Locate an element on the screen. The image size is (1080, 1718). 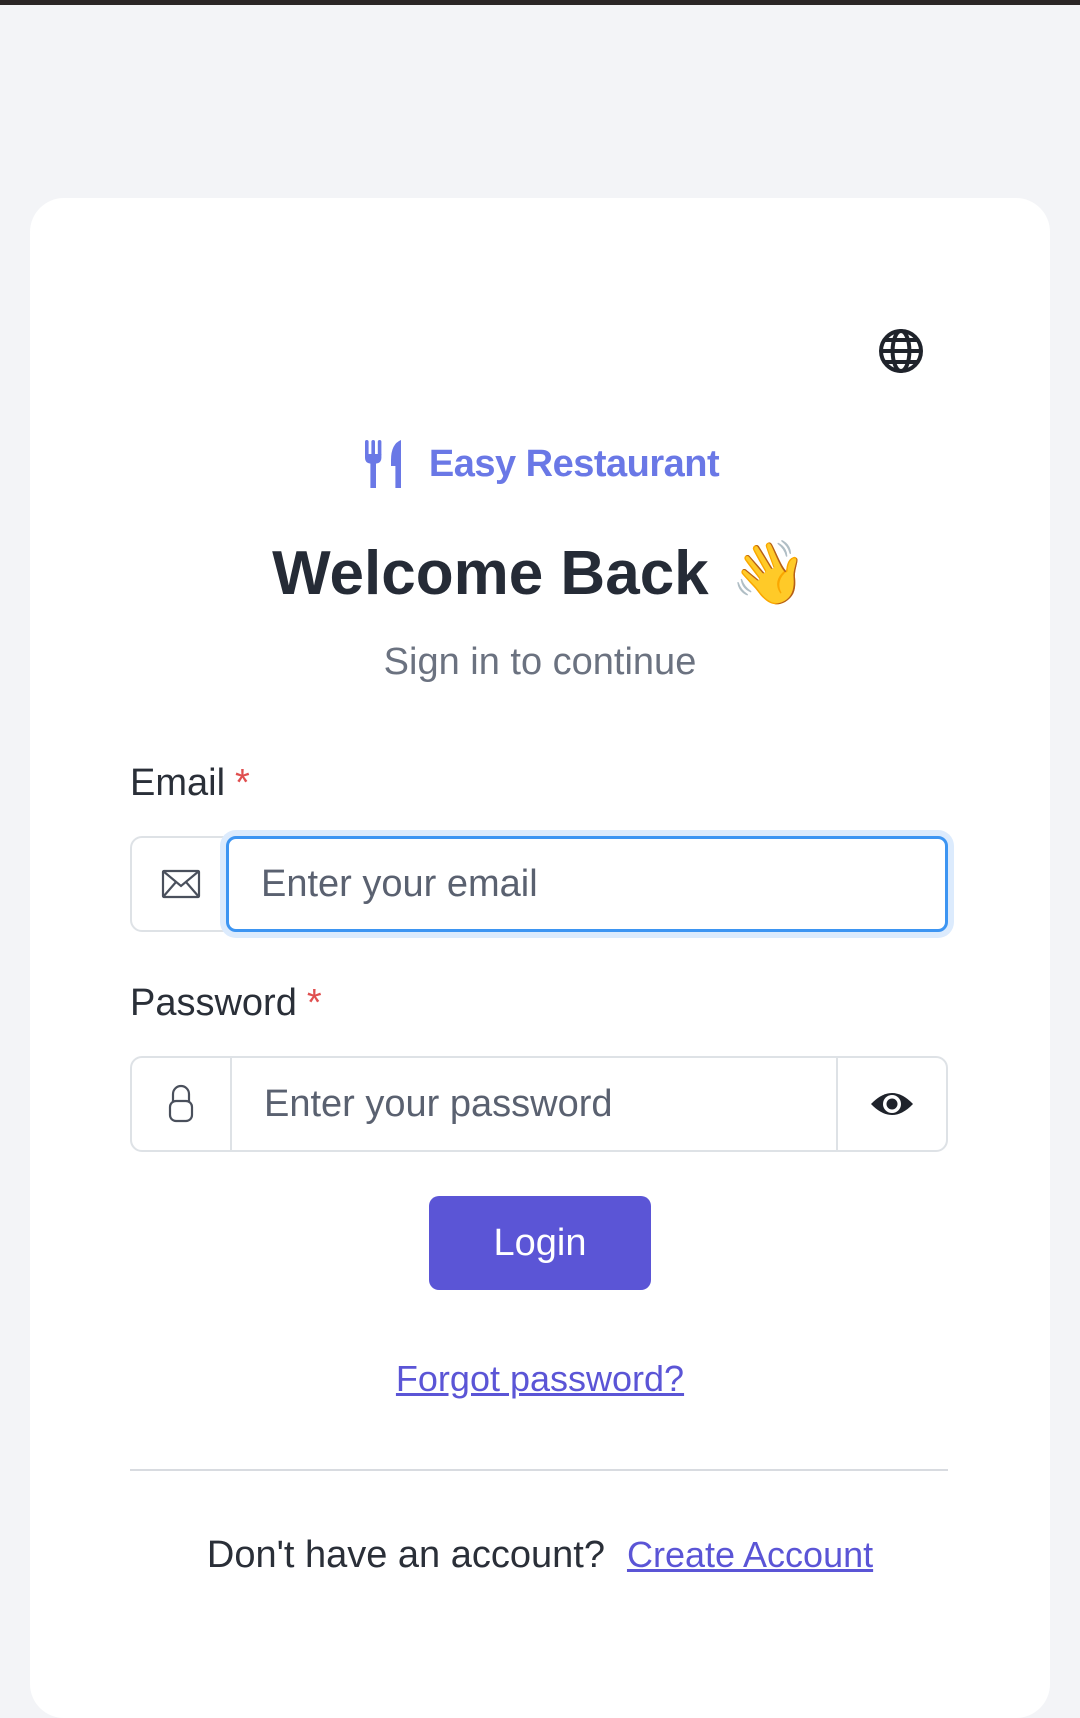
envelope-icon is located at coordinates (181, 884).